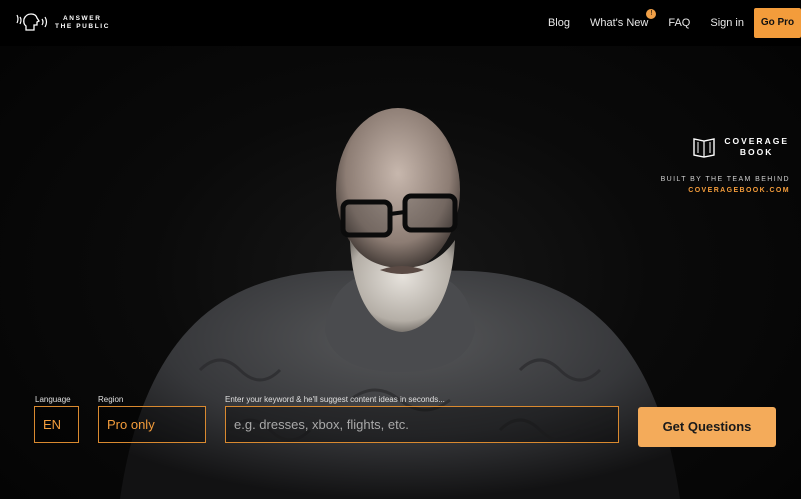 The height and width of the screenshot is (499, 801). I want to click on region-select: Pro only, so click(152, 424).